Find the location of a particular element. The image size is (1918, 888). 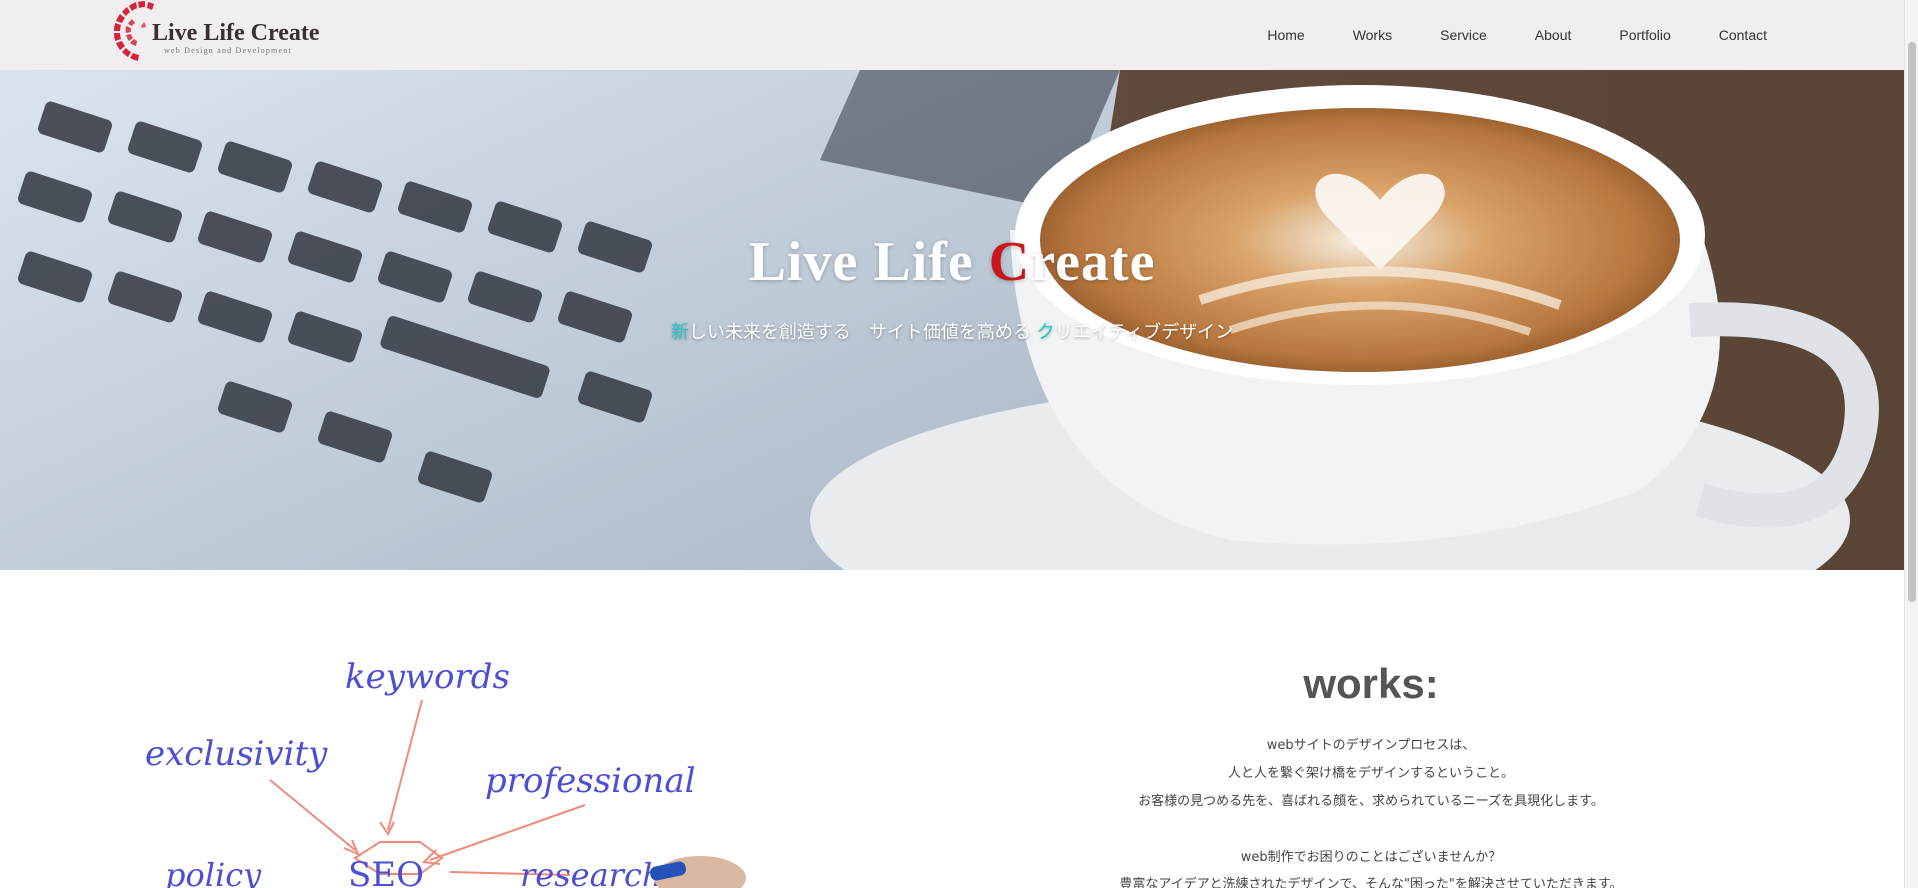

works-text-line-2: 人と人を繋ぐ架け橋をデザインするということ。 is located at coordinates (1370, 773).